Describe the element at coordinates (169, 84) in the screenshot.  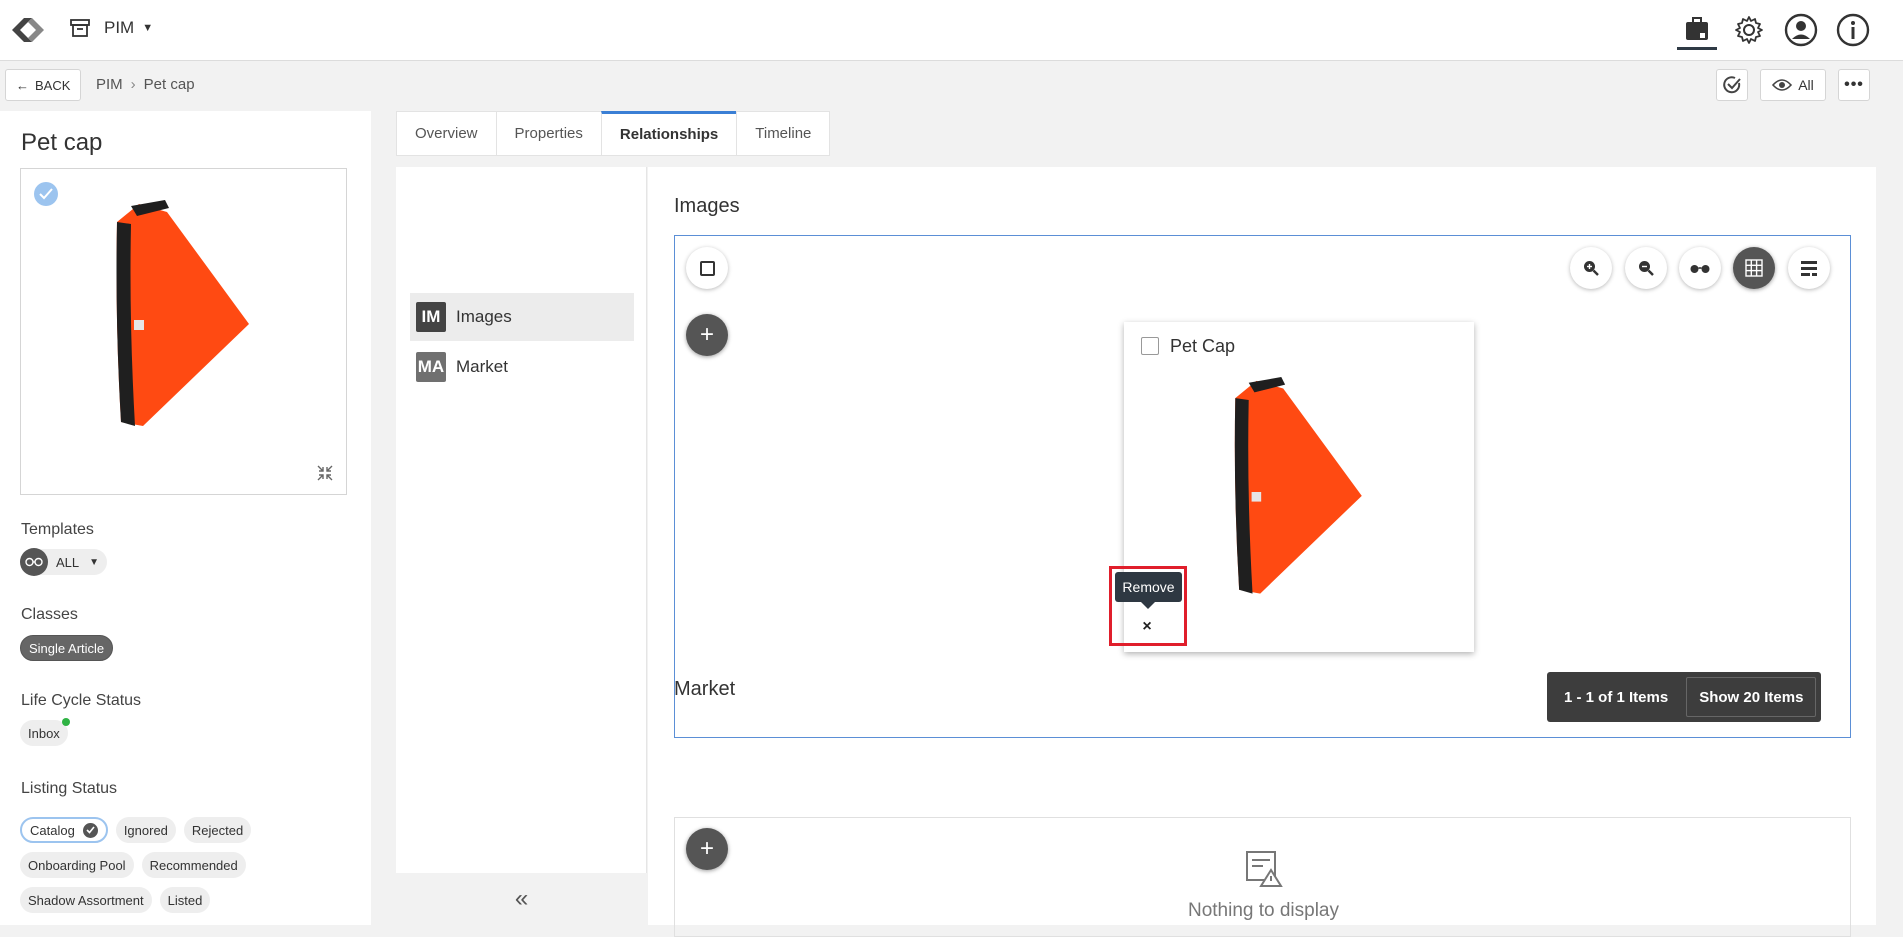
I see `breadcrumb-current: Pet cap` at that location.